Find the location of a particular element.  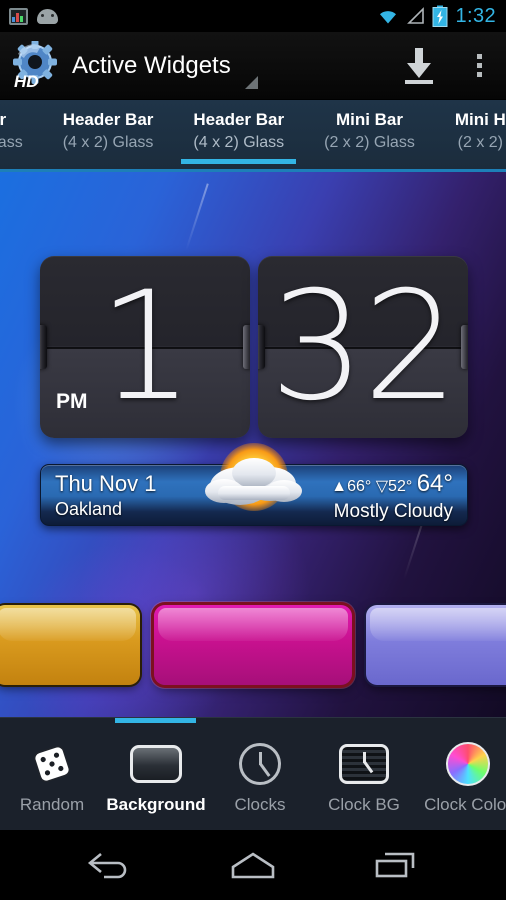

status-bar-notifications is located at coordinates (29, 16).